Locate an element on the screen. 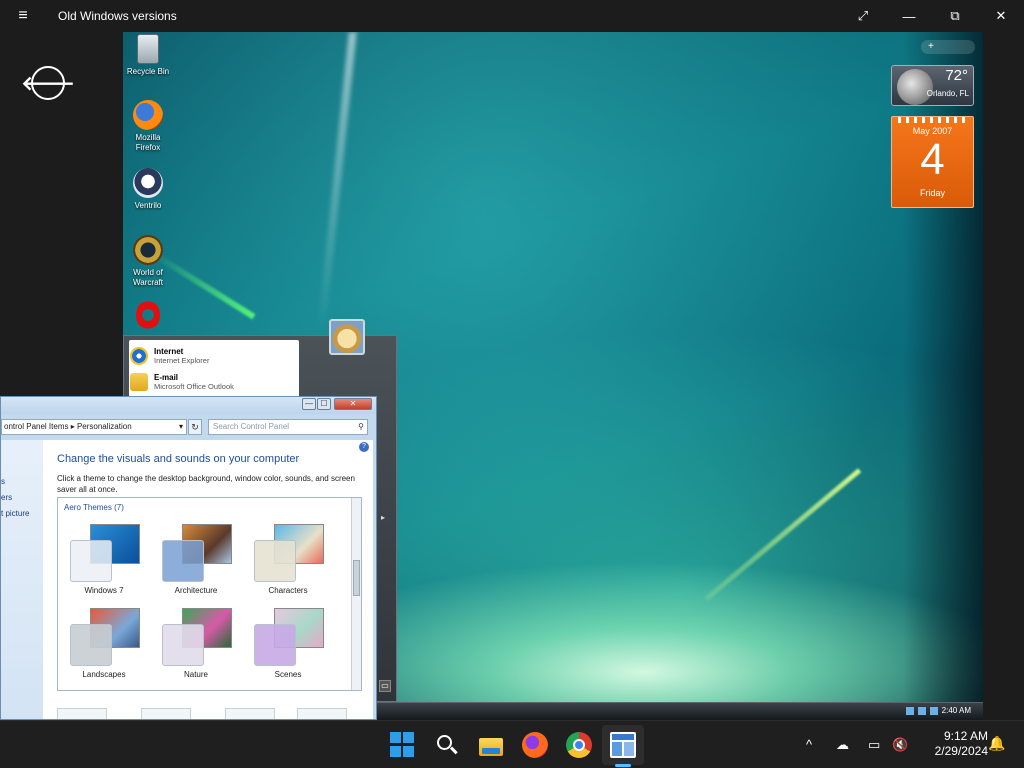 The image size is (1024, 768). user-avatar is located at coordinates (347, 337).